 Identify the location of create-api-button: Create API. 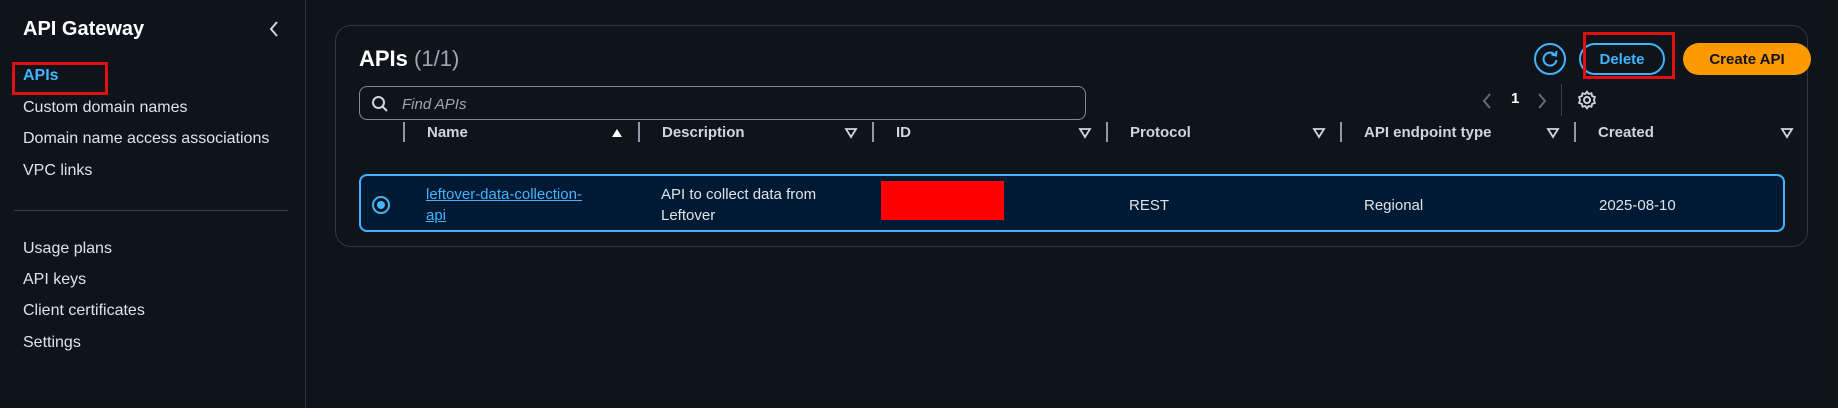
(1747, 59).